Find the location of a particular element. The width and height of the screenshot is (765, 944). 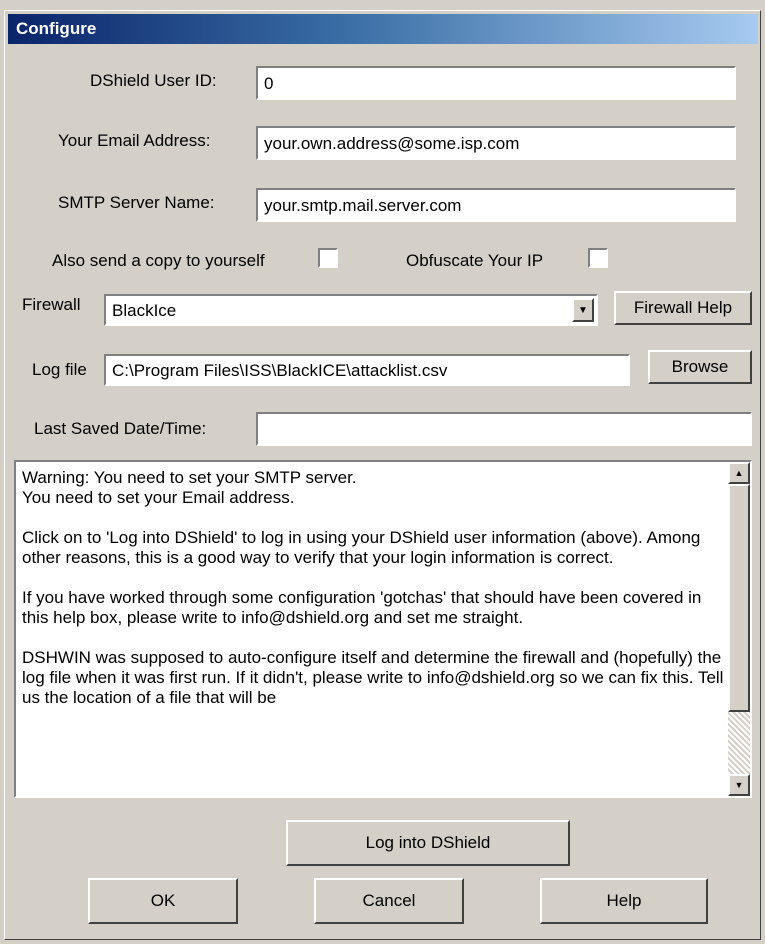

obfuscate-label: Obfuscate Your IP is located at coordinates (475, 260).